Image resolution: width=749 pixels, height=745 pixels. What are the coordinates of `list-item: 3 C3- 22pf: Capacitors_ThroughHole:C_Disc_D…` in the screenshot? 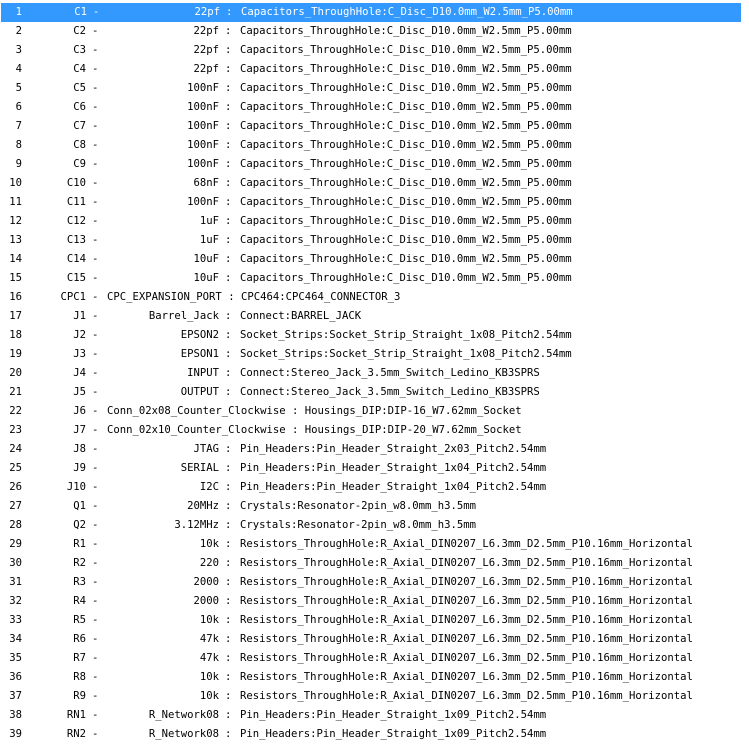 It's located at (374, 50).